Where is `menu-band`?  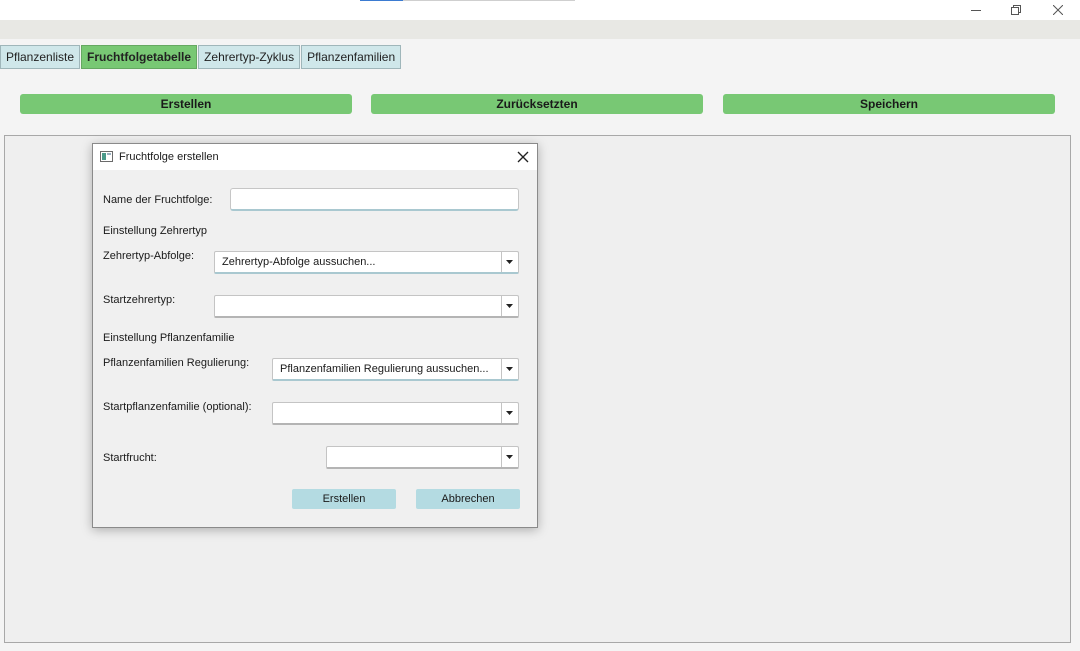
menu-band is located at coordinates (540, 29).